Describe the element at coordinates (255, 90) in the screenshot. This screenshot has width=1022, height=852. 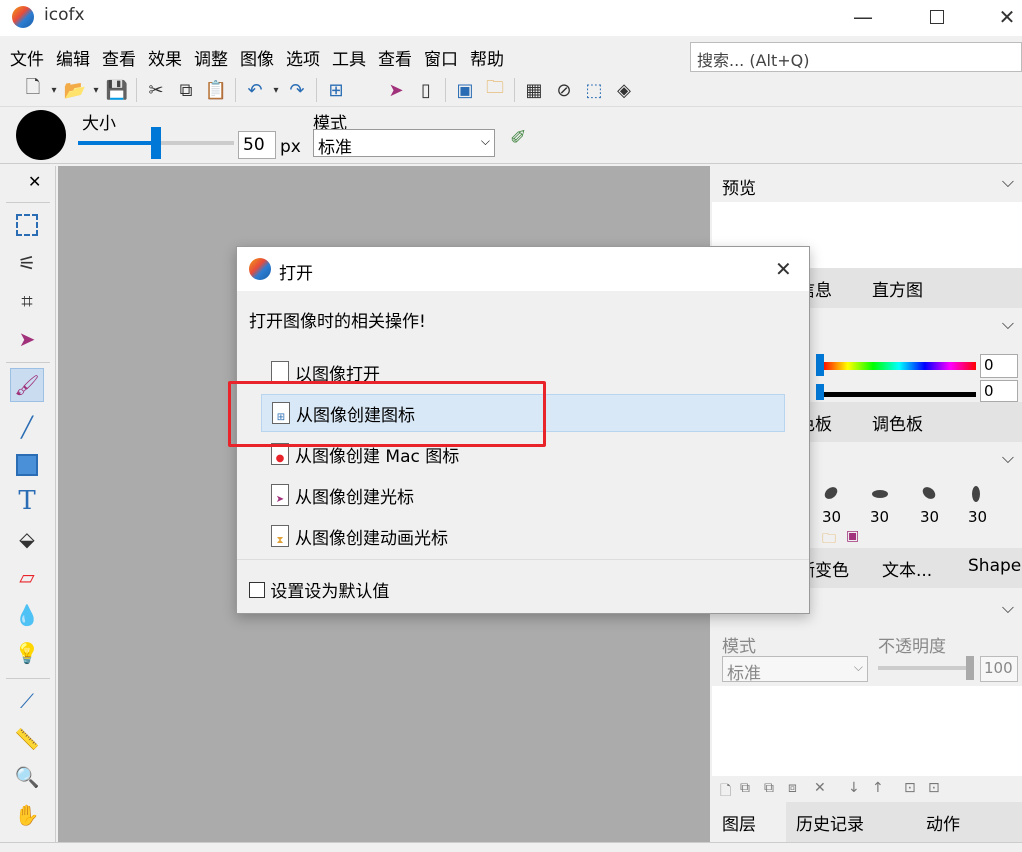
I see `undo-icon: ↶` at that location.